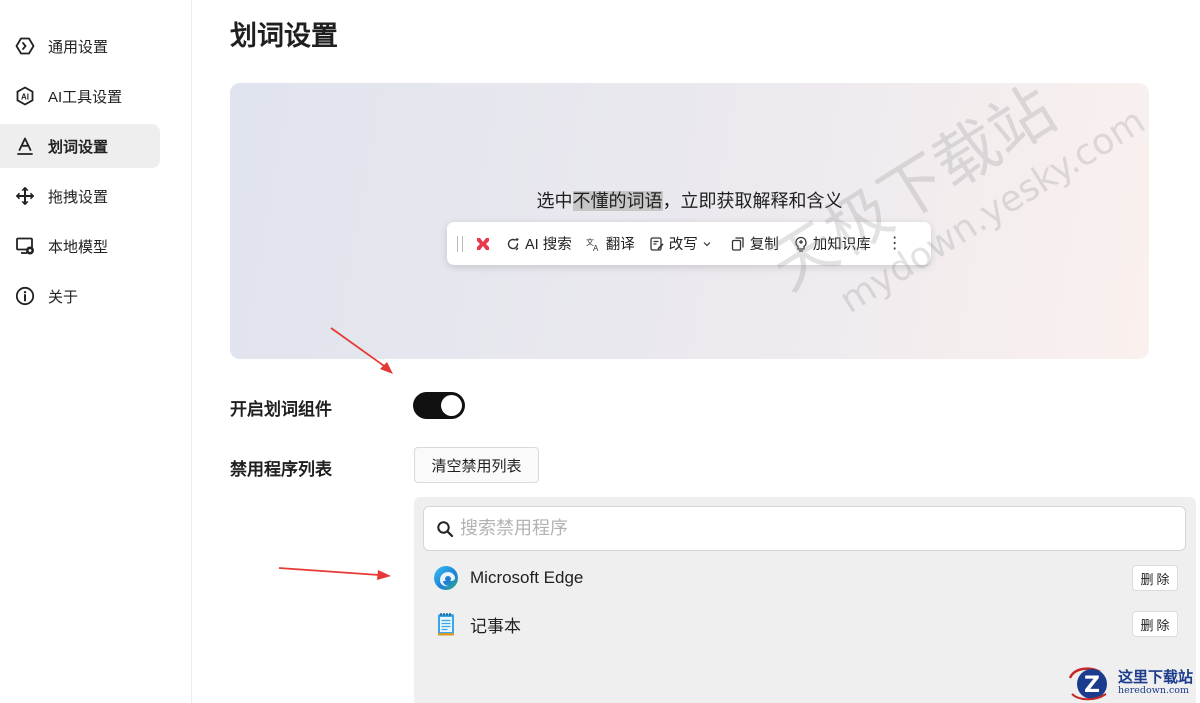 The image size is (1200, 703). Describe the element at coordinates (657, 243) in the screenshot. I see `rewrite-icon` at that location.